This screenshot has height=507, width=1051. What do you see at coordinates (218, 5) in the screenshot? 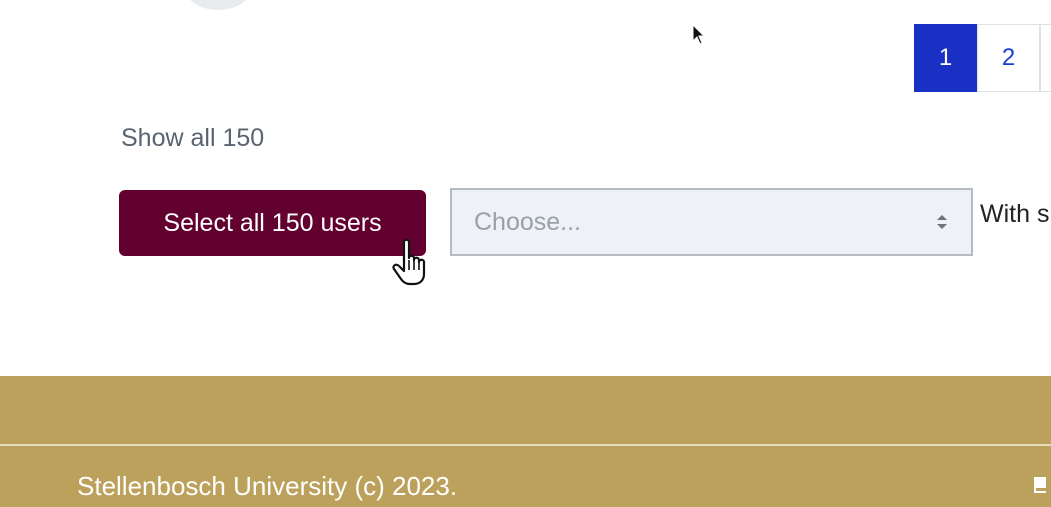
I see `avatar` at bounding box center [218, 5].